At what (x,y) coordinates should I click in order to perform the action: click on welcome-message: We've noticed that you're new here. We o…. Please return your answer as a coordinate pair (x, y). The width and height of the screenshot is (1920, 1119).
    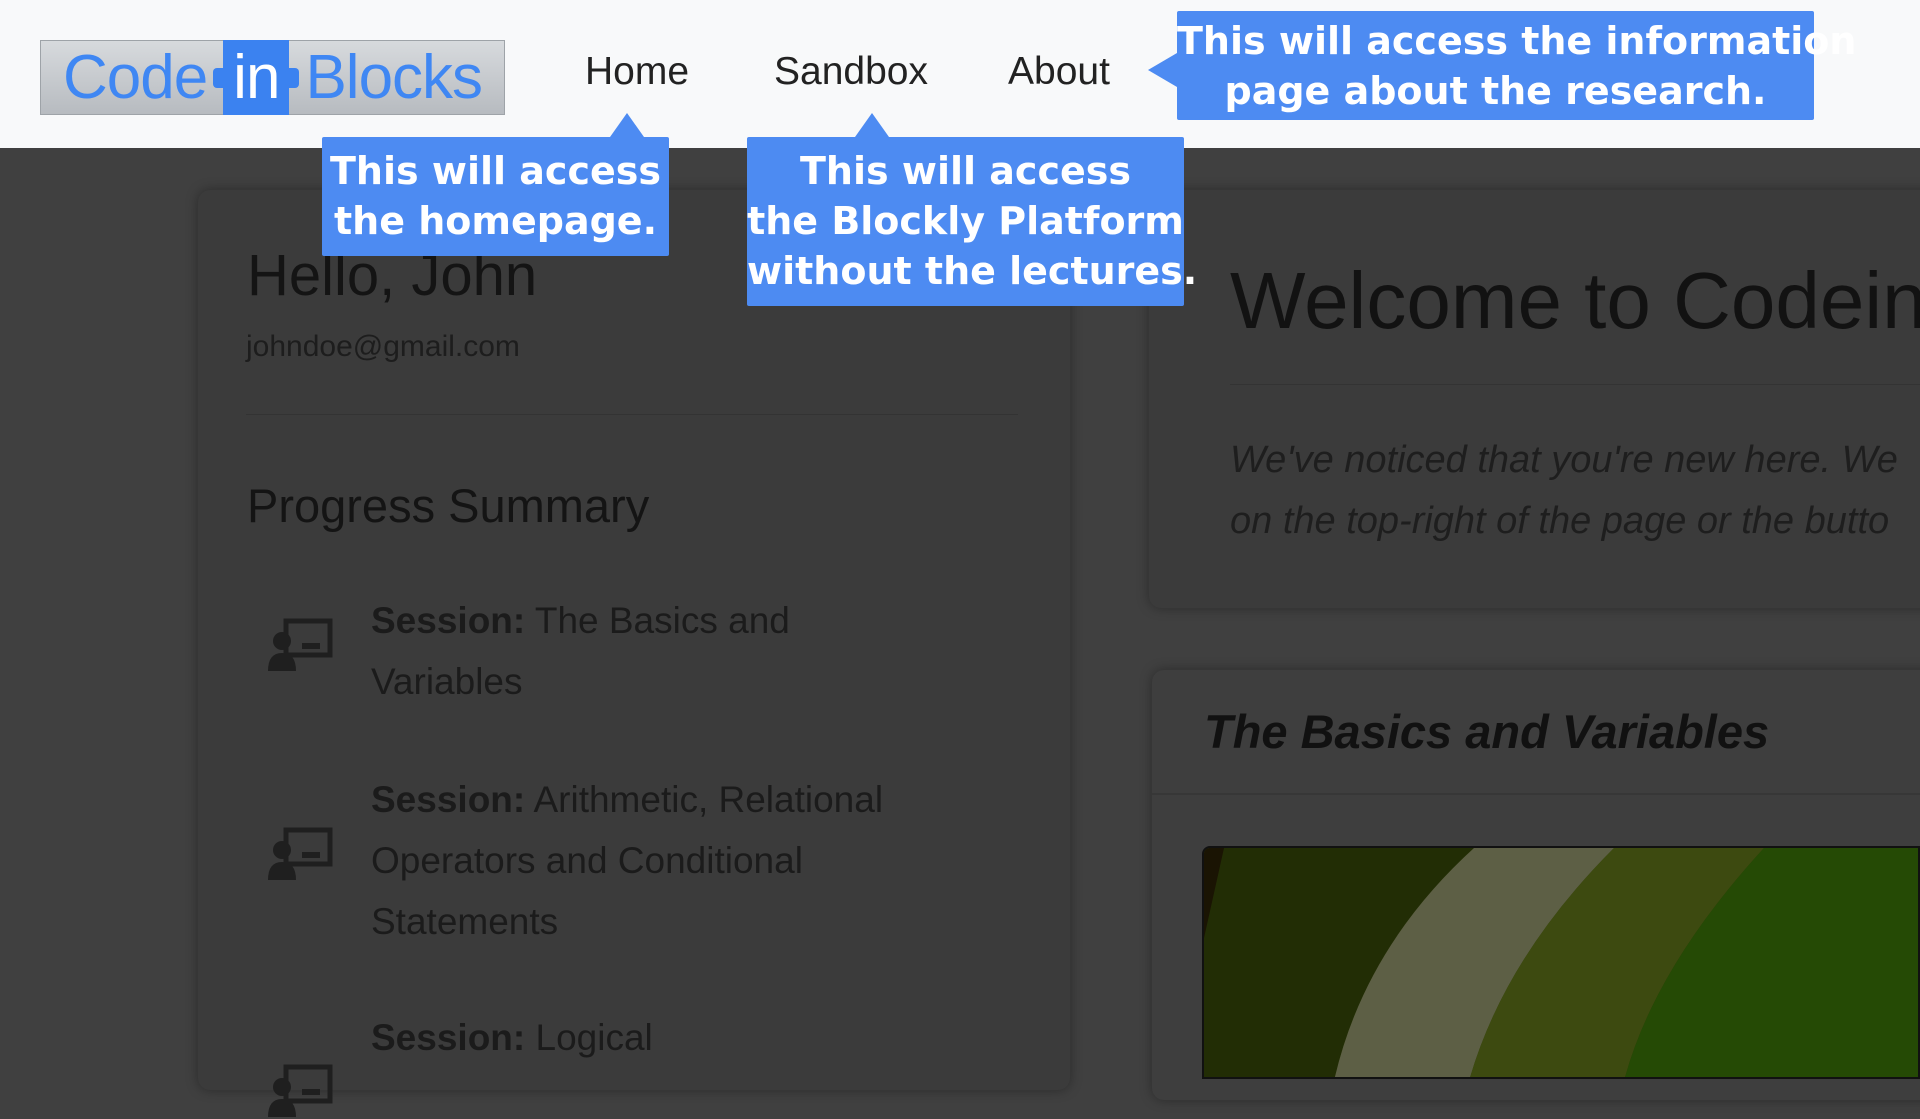
    Looking at the image, I should click on (1575, 491).